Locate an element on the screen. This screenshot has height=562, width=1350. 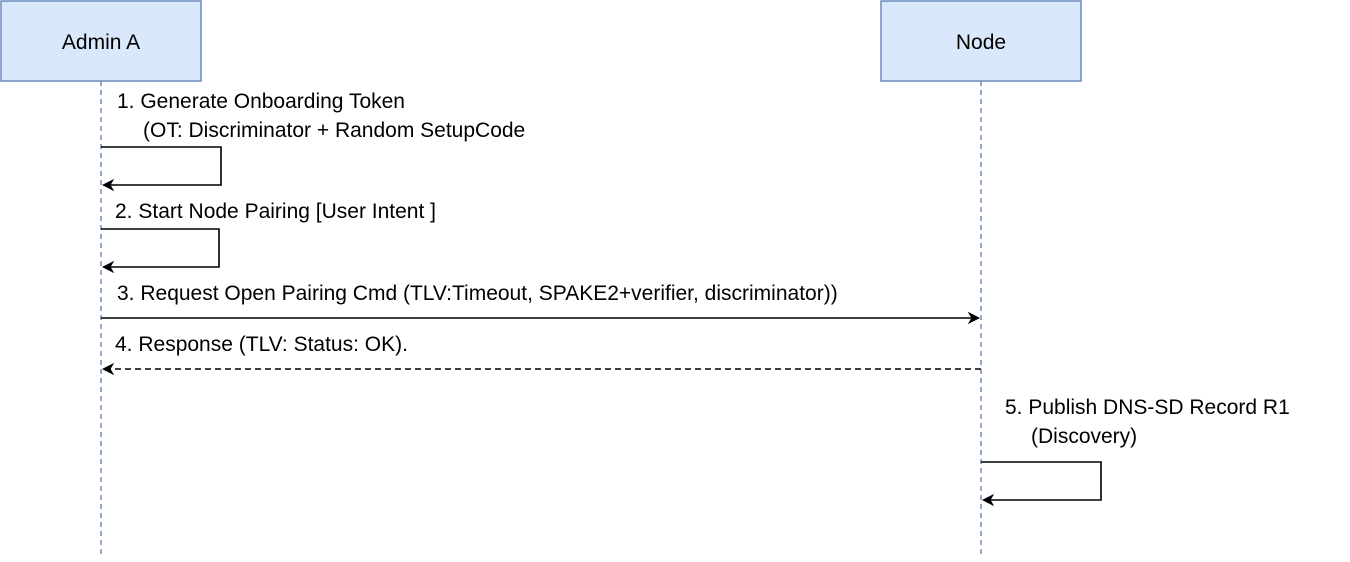
participant-node: Node is located at coordinates (981, 41).